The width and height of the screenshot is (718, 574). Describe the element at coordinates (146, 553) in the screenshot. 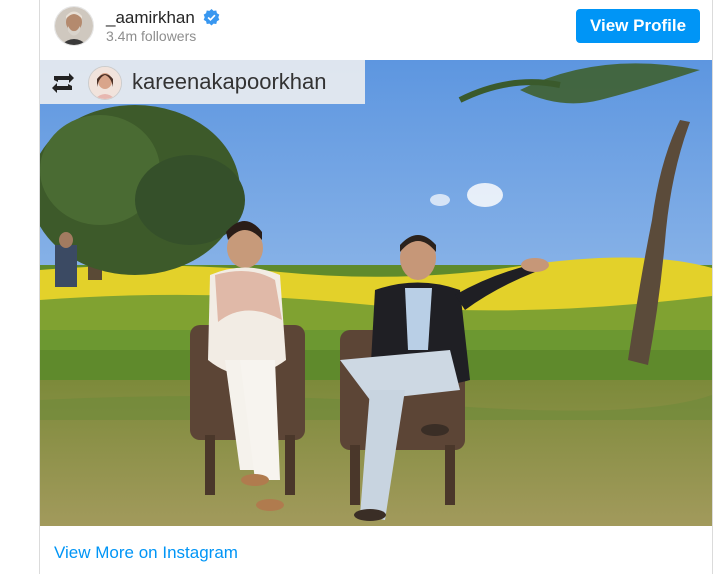

I see `view-more-link: View More on Instagram` at that location.